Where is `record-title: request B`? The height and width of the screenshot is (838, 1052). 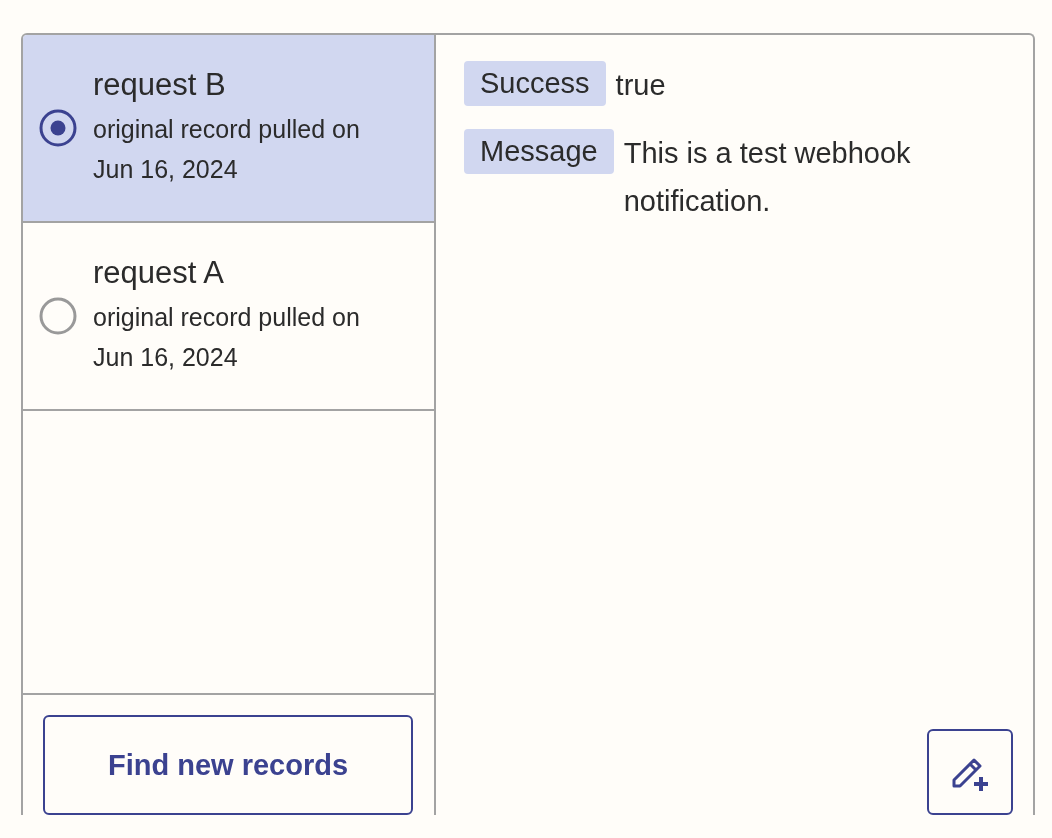
record-title: request B is located at coordinates (160, 85).